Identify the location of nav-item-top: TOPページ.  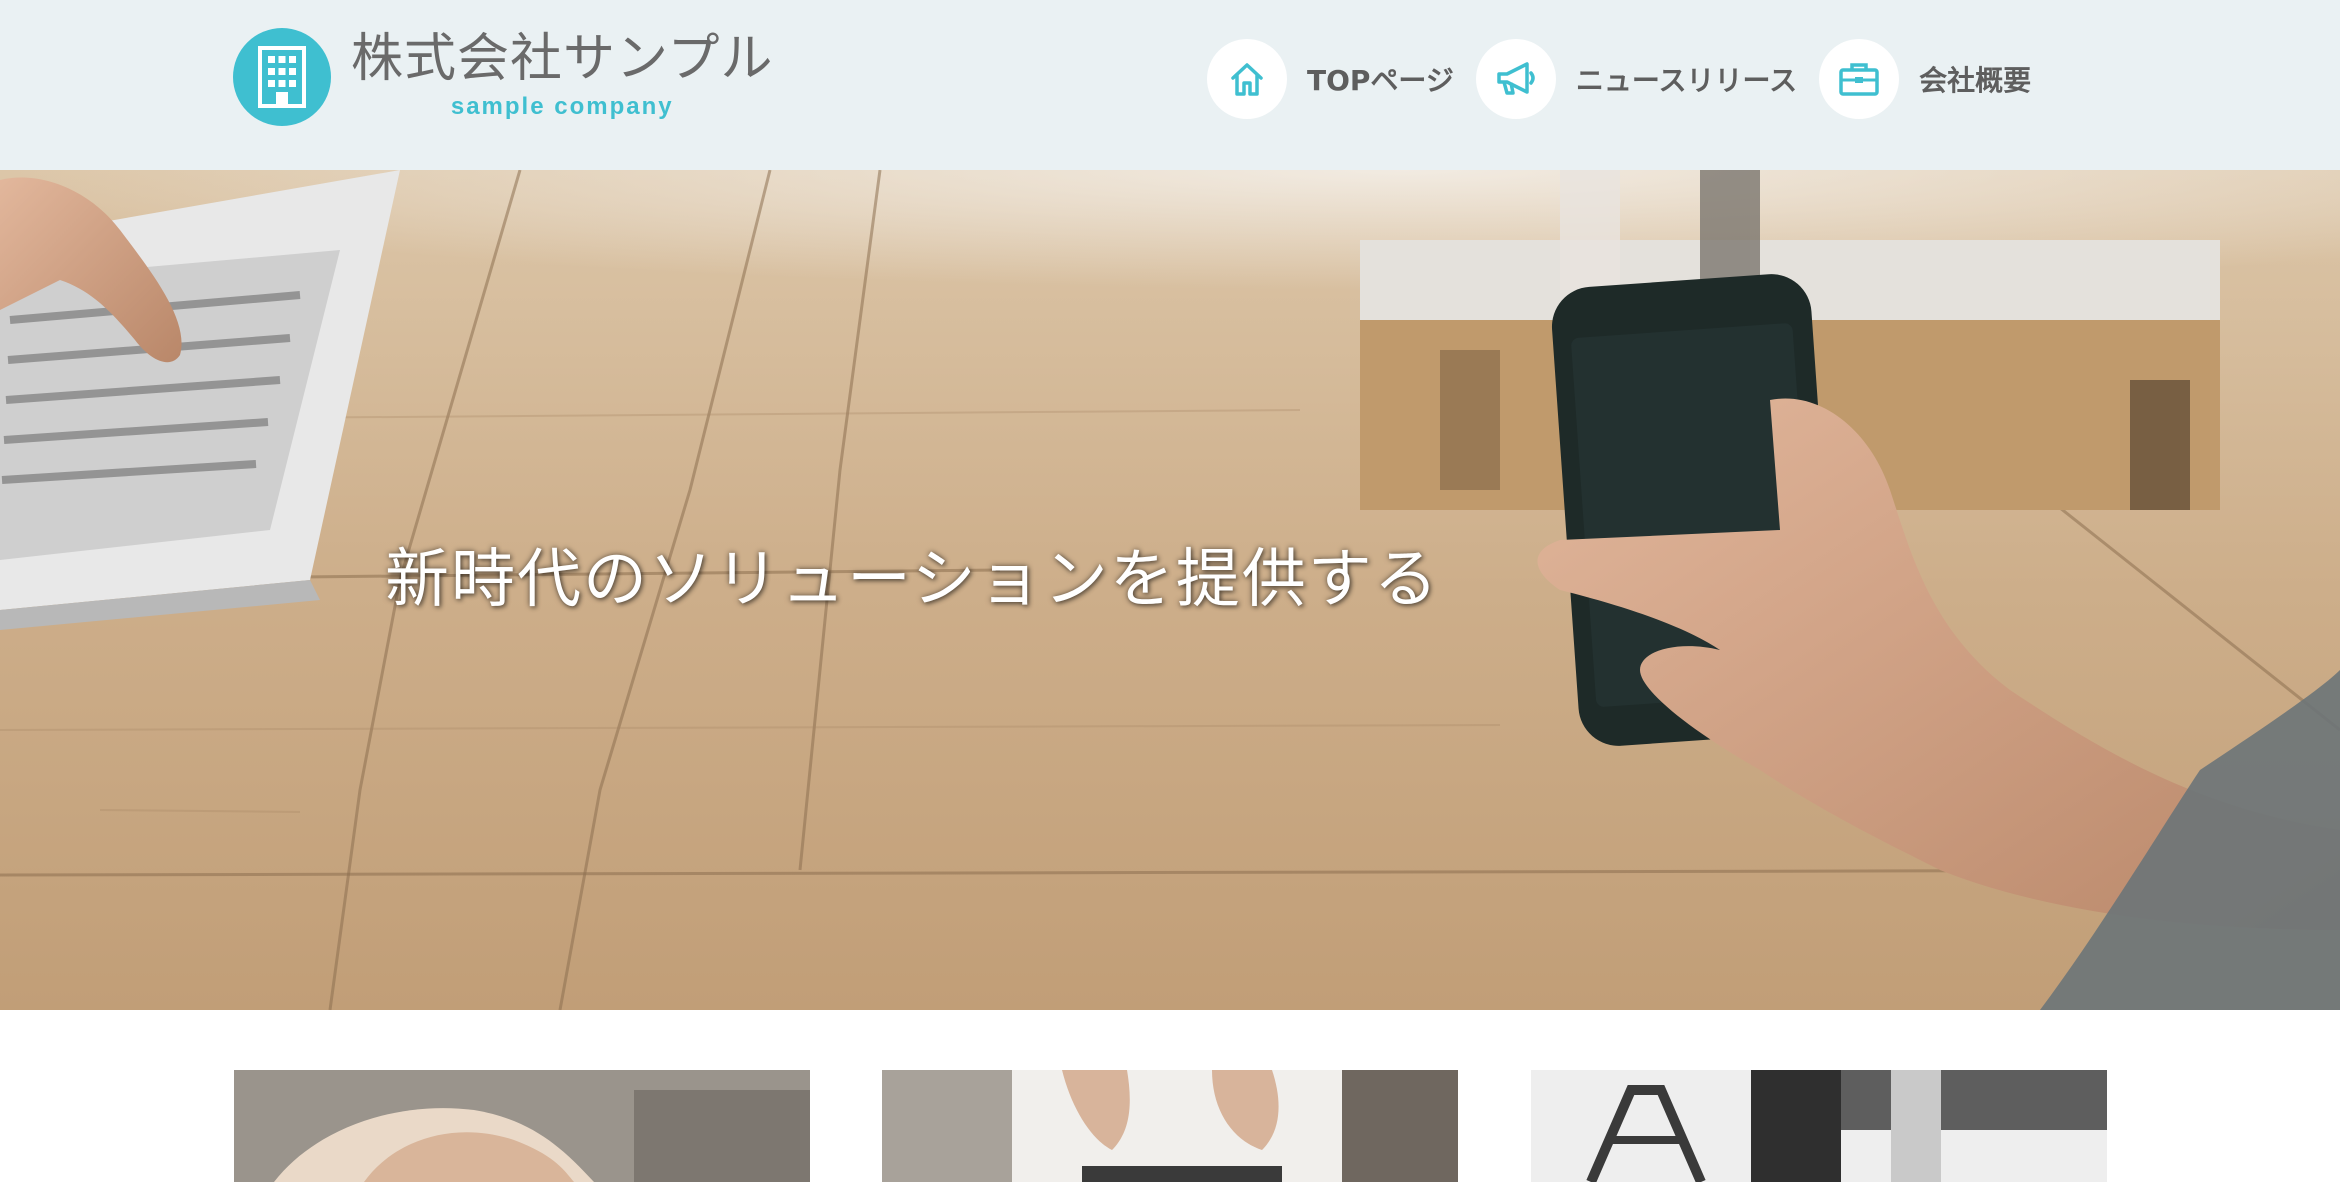
(1330, 79).